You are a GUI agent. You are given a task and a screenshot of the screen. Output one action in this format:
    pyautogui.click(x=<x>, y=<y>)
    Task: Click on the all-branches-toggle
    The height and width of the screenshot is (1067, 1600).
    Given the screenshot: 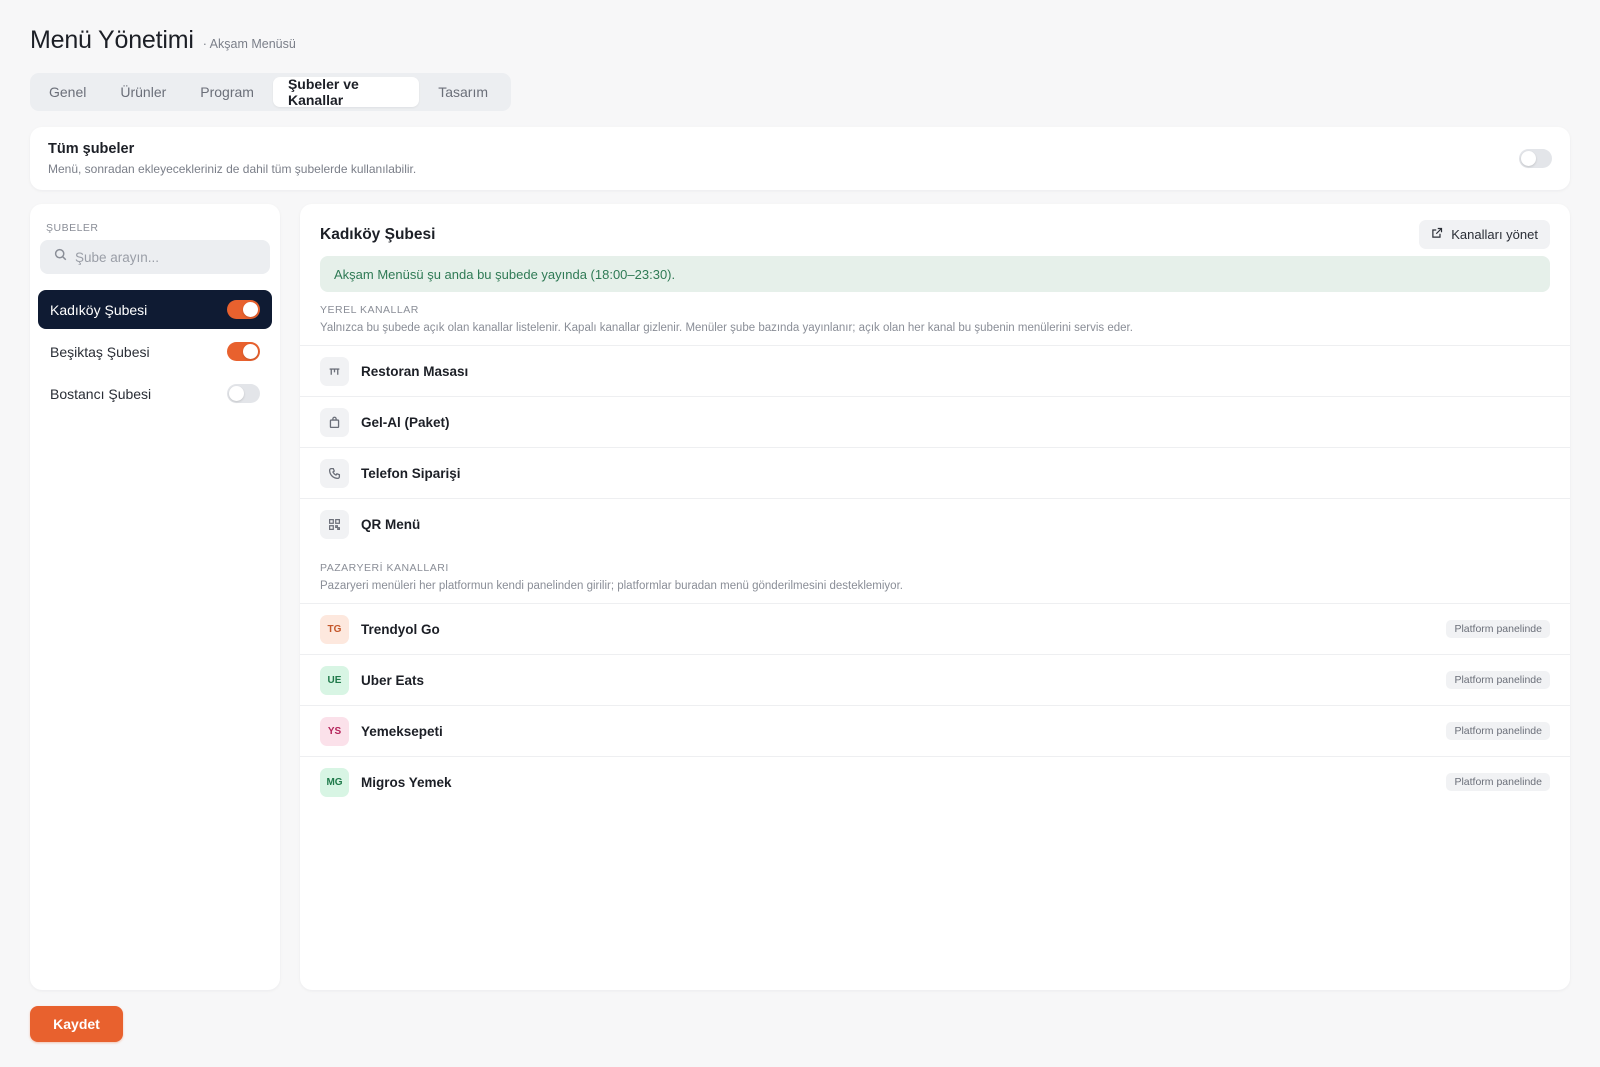 What is the action you would take?
    pyautogui.click(x=1535, y=158)
    